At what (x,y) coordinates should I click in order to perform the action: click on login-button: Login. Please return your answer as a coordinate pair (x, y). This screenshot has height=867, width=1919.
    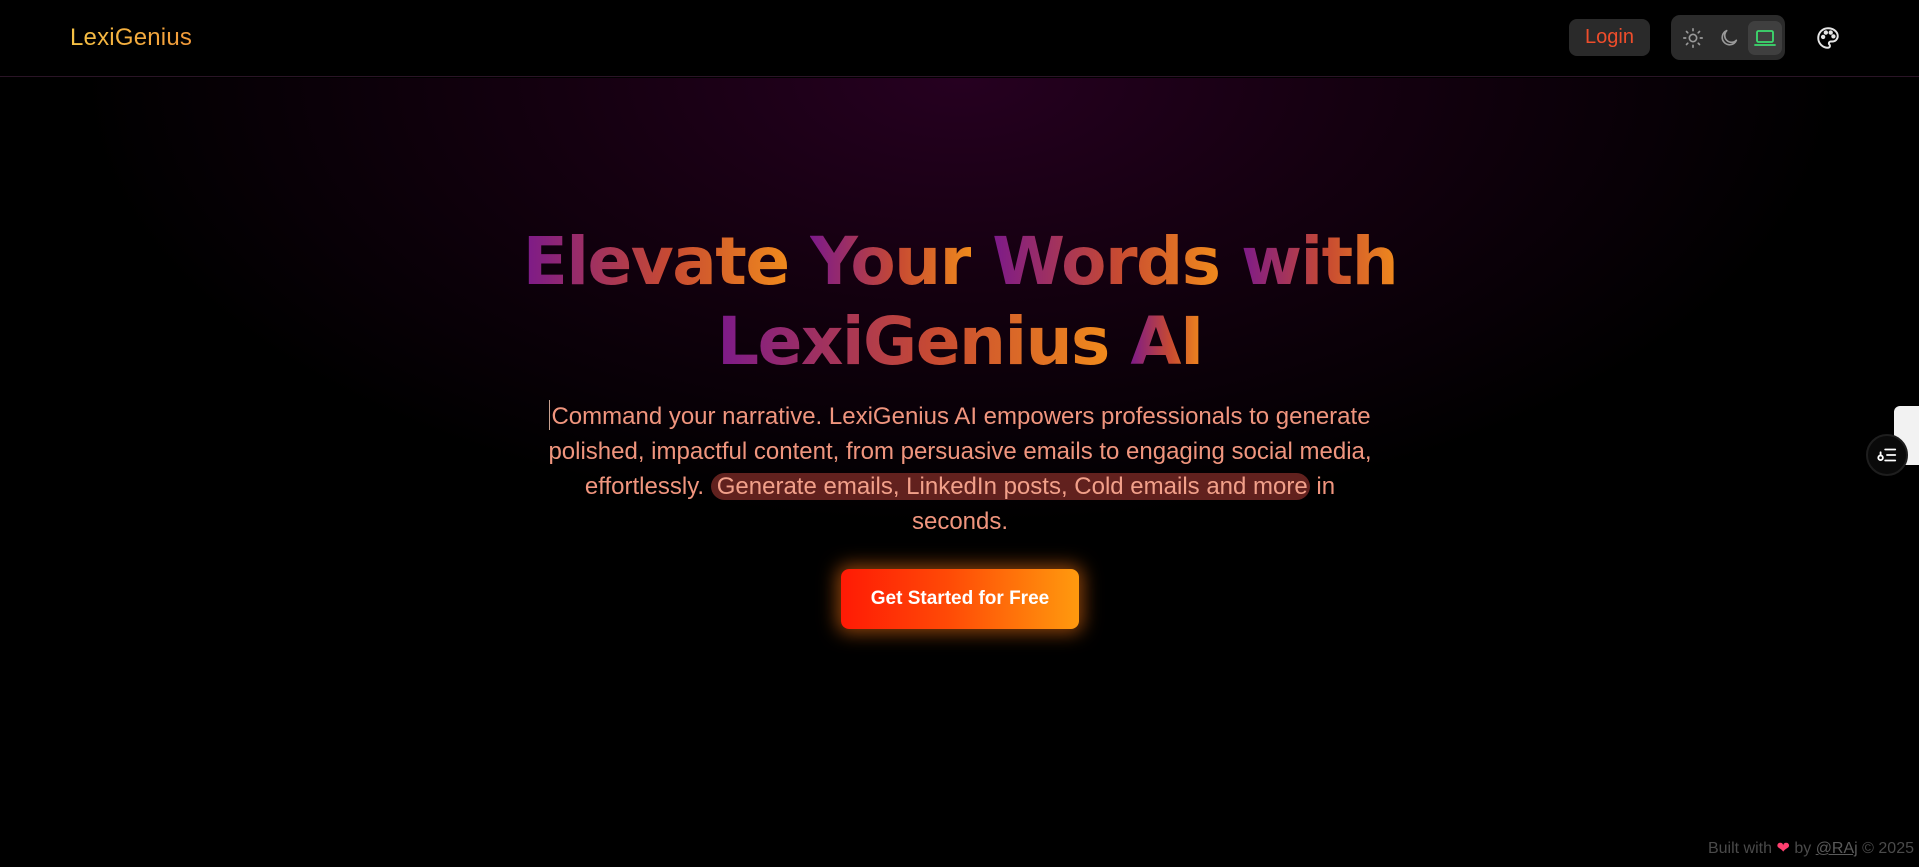
    Looking at the image, I should click on (1609, 37).